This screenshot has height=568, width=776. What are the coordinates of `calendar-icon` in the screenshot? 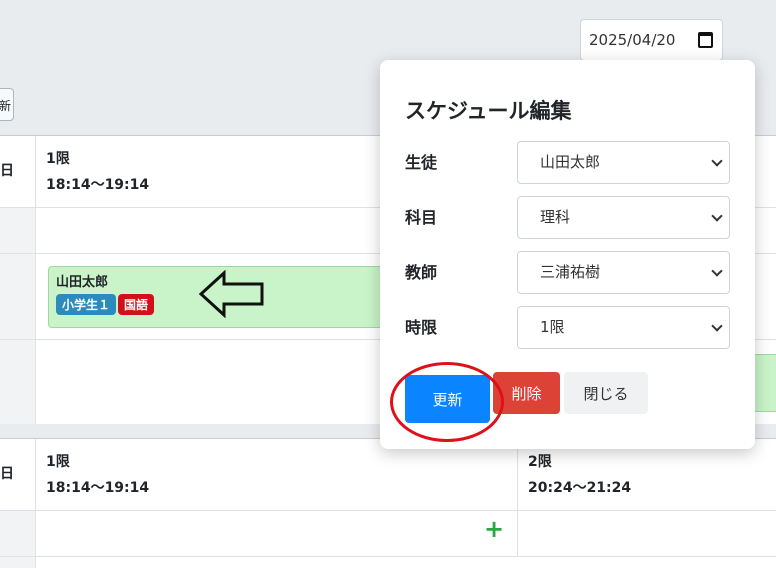 It's located at (705, 40).